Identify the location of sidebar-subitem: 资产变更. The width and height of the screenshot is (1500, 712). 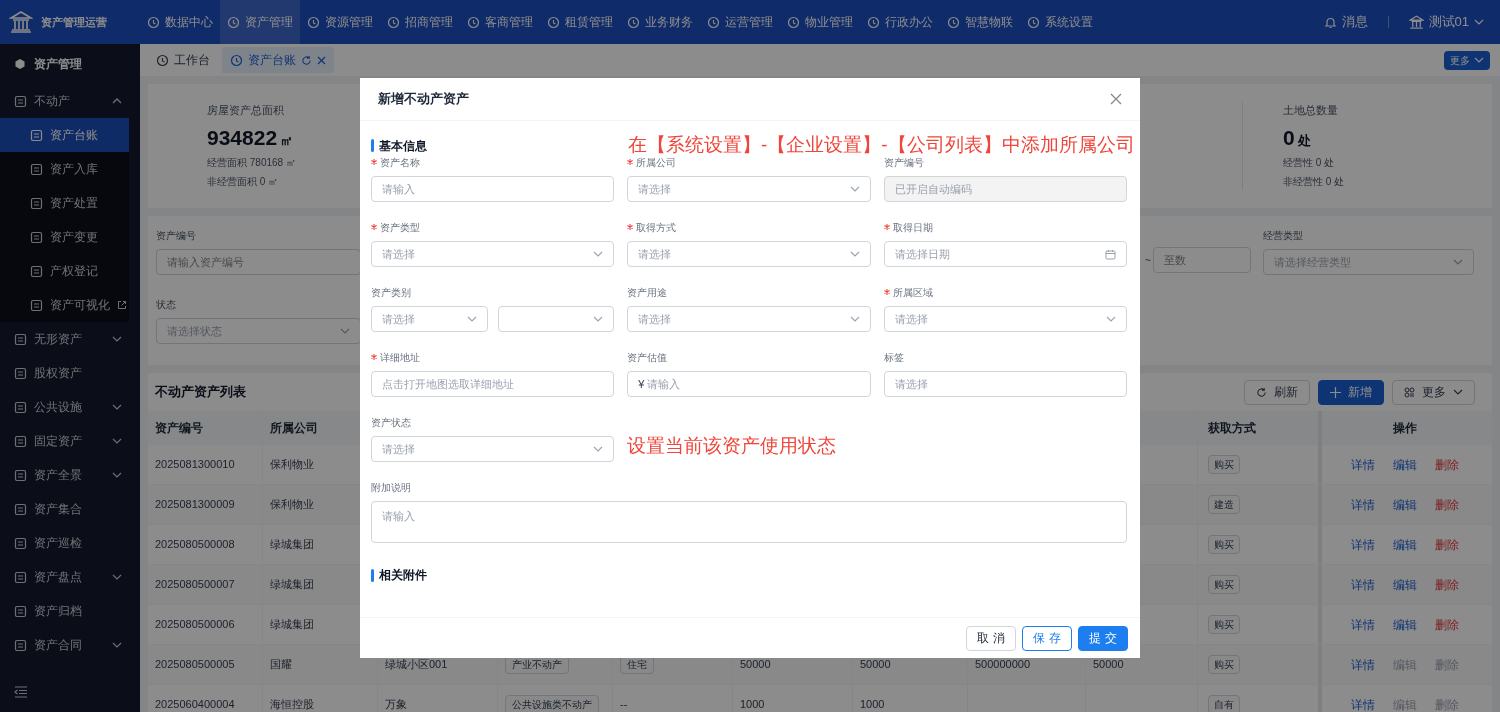
(64, 237).